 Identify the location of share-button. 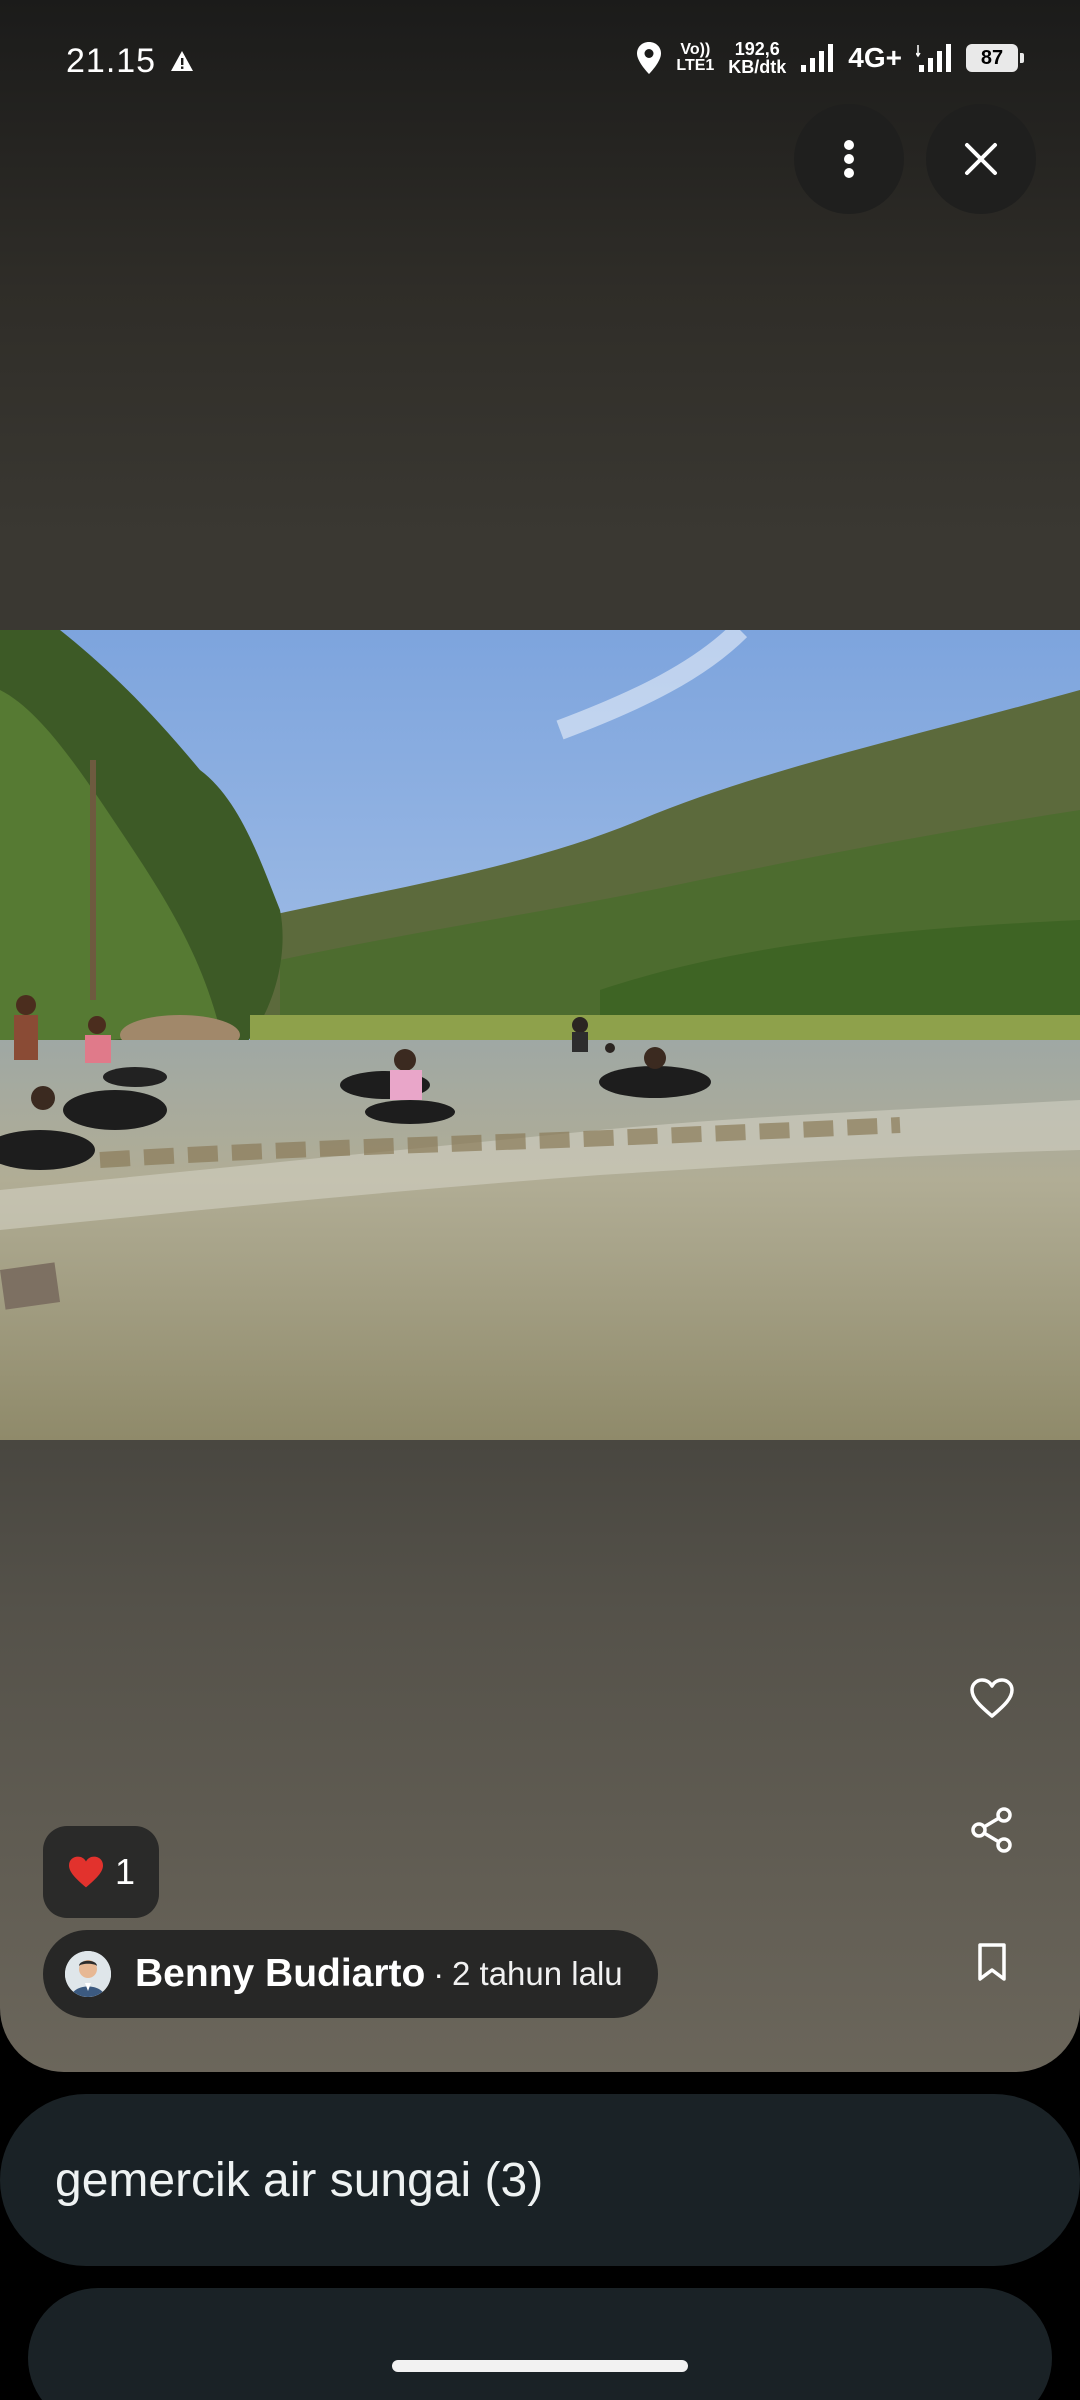
(992, 1830).